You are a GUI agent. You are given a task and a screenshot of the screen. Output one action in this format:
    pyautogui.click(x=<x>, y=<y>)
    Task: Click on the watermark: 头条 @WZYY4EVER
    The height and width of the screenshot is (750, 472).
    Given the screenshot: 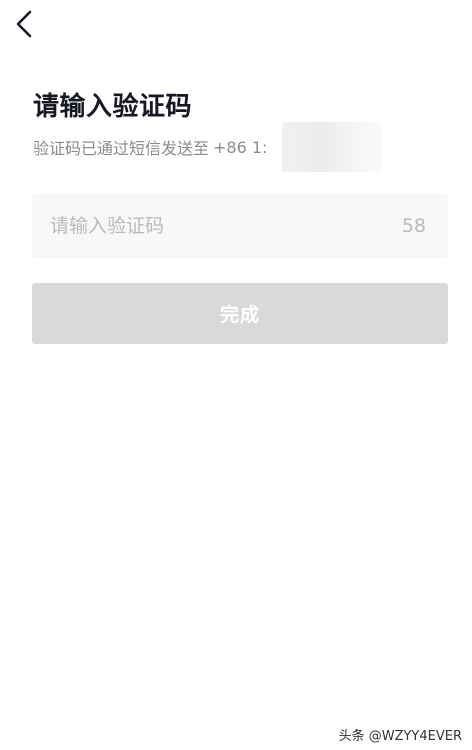 What is the action you would take?
    pyautogui.click(x=400, y=736)
    